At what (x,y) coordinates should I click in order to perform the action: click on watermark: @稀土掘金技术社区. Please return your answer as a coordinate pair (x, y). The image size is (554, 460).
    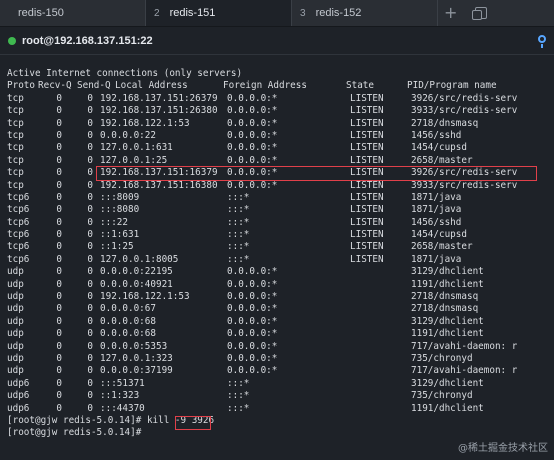
    Looking at the image, I should click on (503, 448).